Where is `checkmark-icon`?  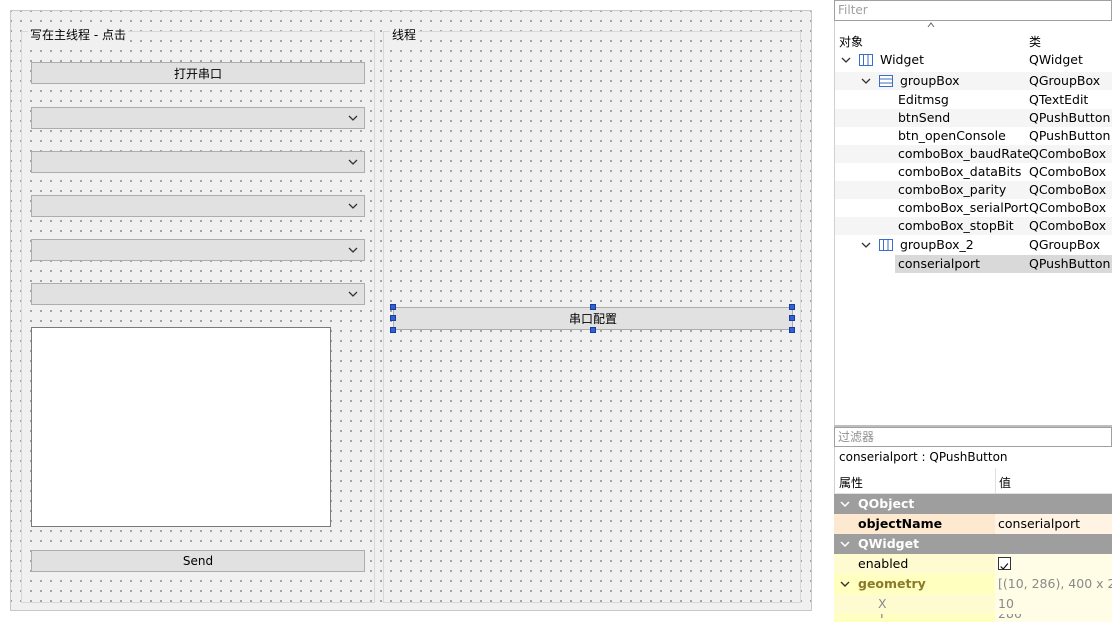
checkmark-icon is located at coordinates (1004, 566).